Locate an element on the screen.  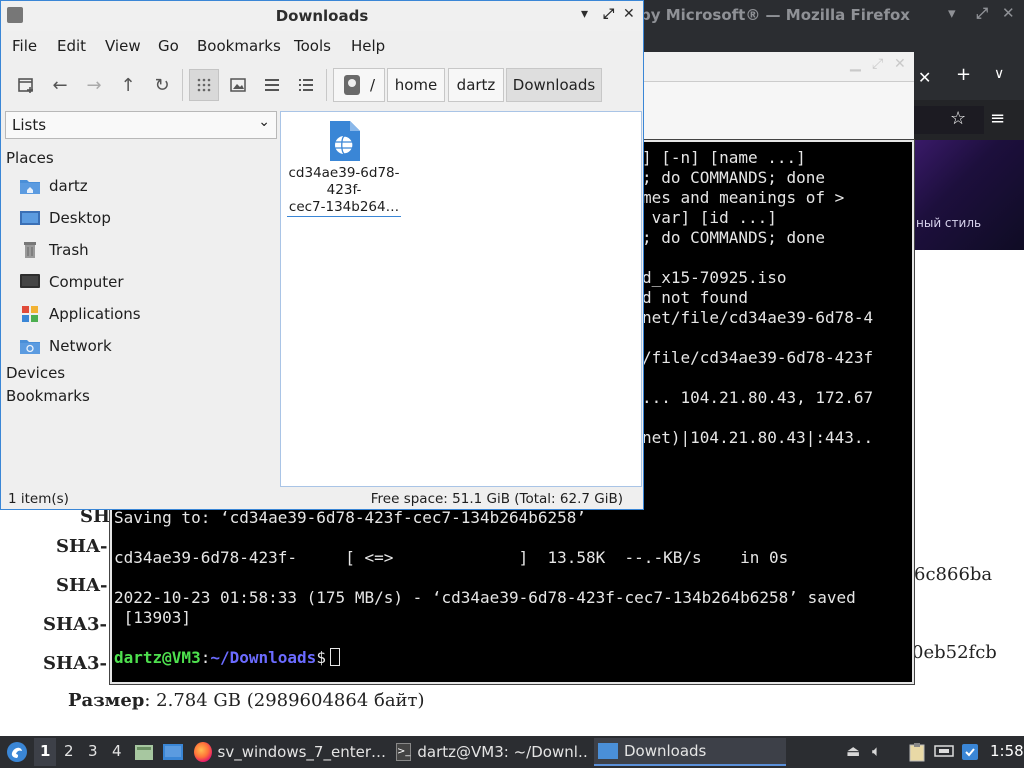
terminal-line: /file/cd34ae39-6d78-423f is located at coordinates (758, 357).